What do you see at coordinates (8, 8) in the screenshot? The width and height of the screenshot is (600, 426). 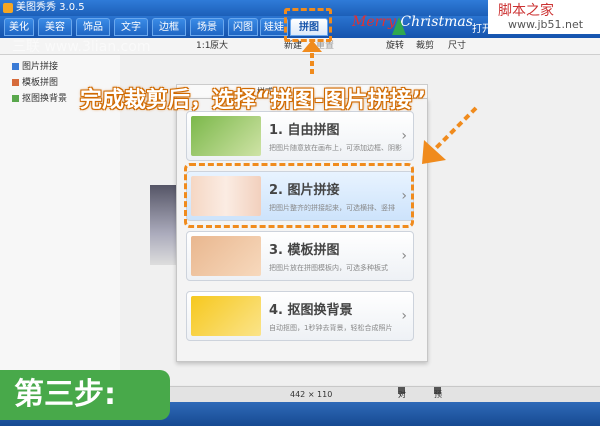 I see `app-icon` at bounding box center [8, 8].